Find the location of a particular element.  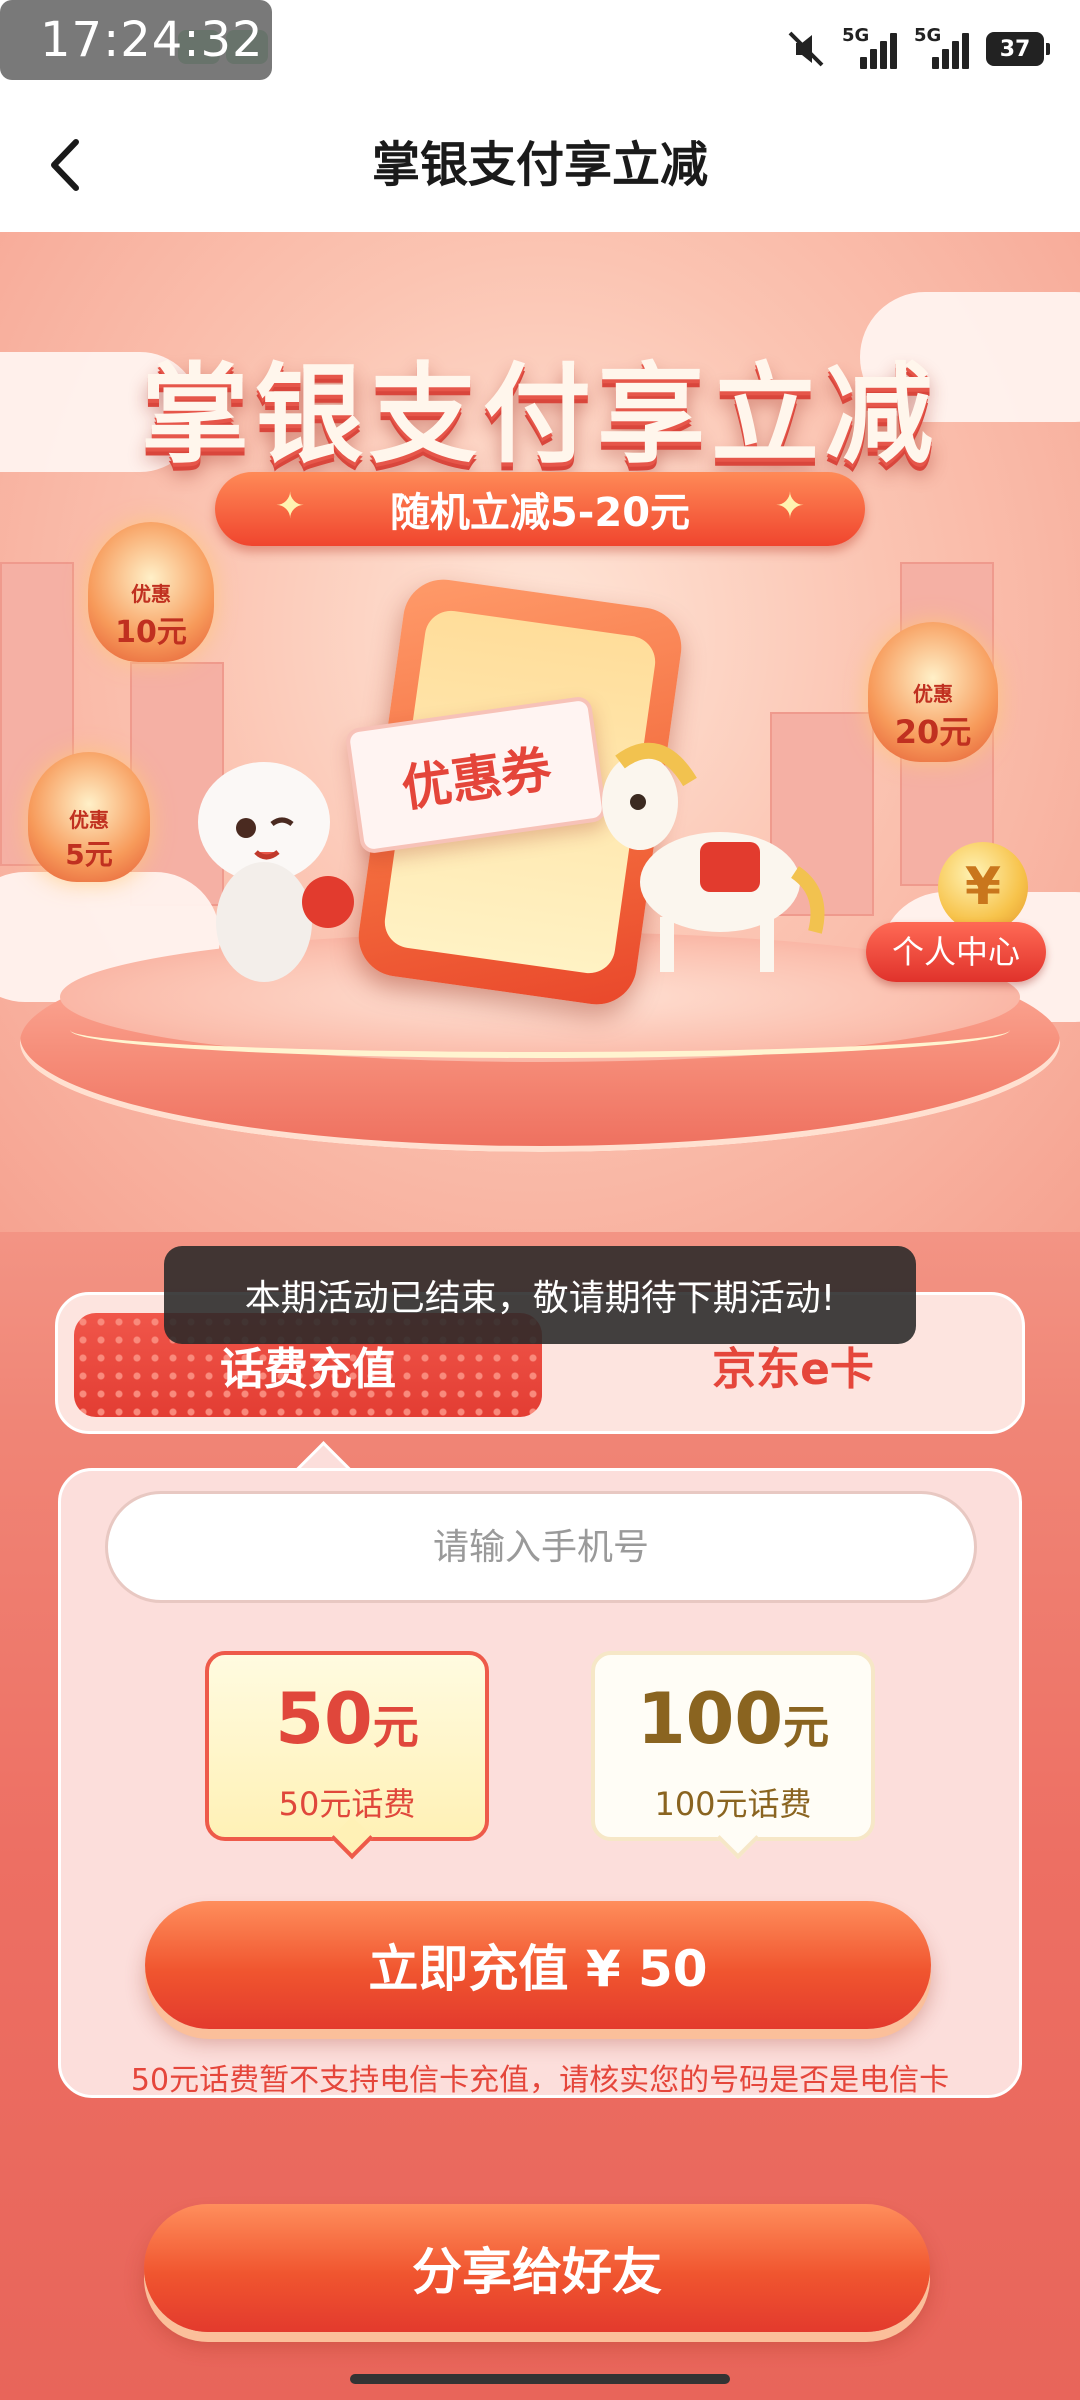

hero-title: 掌银支付享立减 is located at coordinates (539, 415).